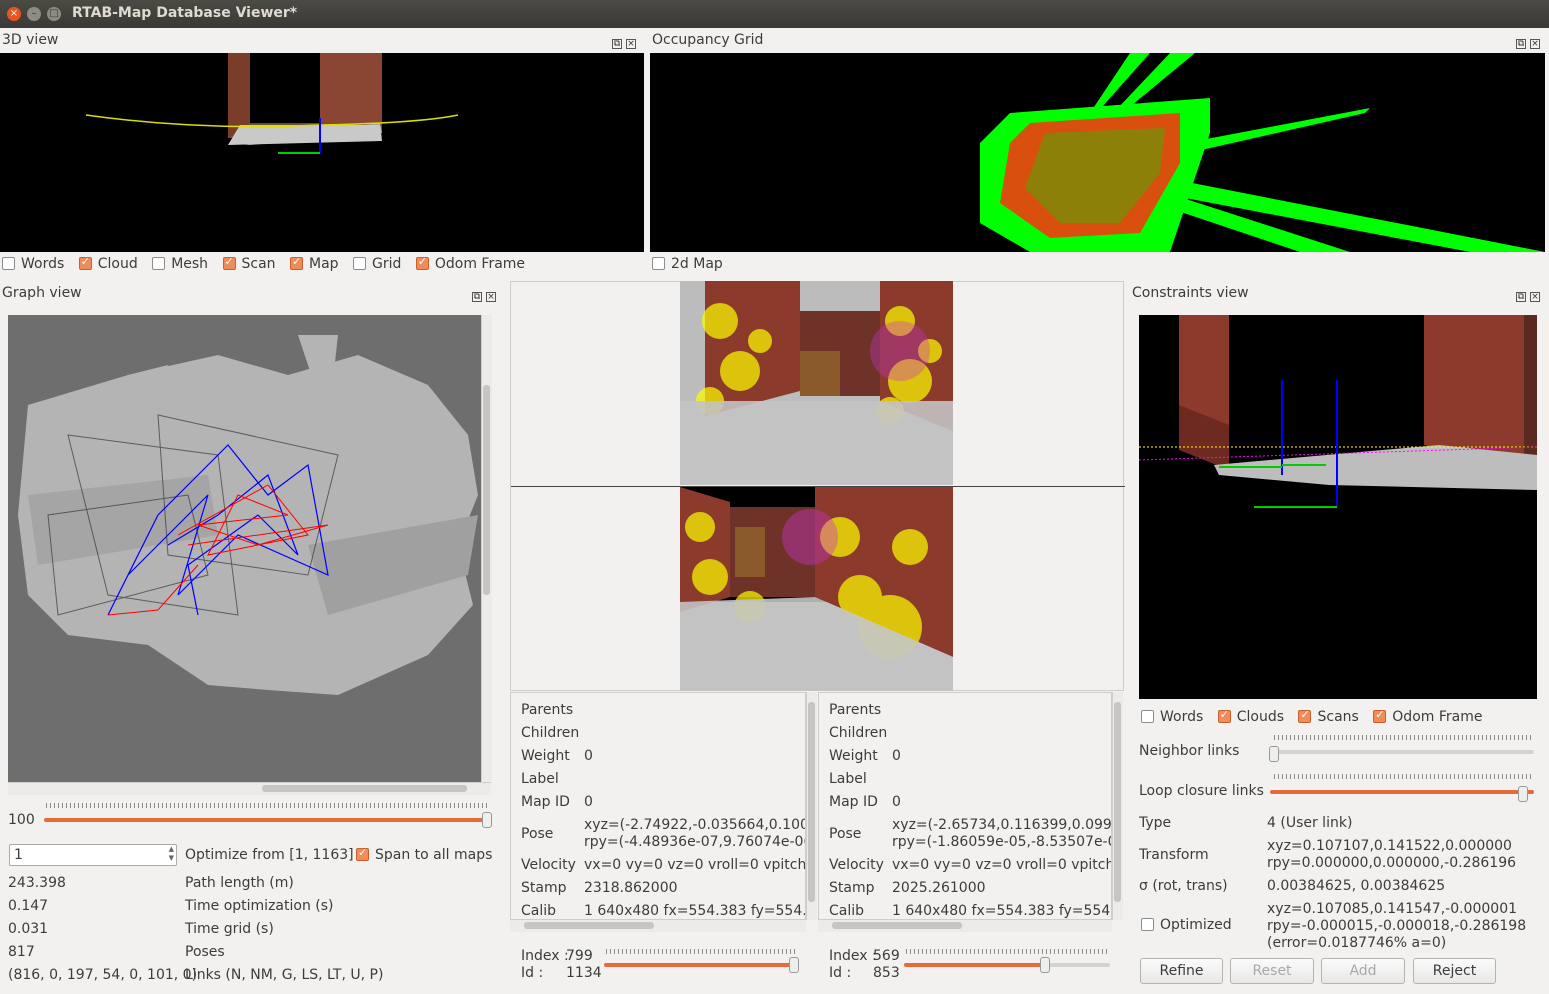 Image resolution: width=1549 pixels, height=994 pixels. What do you see at coordinates (1181, 971) in the screenshot?
I see `refine-button: Refine` at bounding box center [1181, 971].